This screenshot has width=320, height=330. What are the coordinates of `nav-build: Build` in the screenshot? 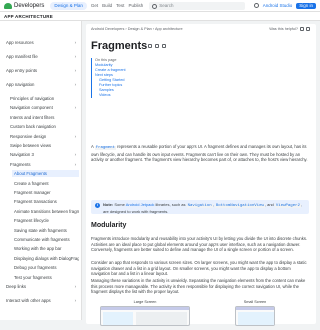 It's located at (107, 5).